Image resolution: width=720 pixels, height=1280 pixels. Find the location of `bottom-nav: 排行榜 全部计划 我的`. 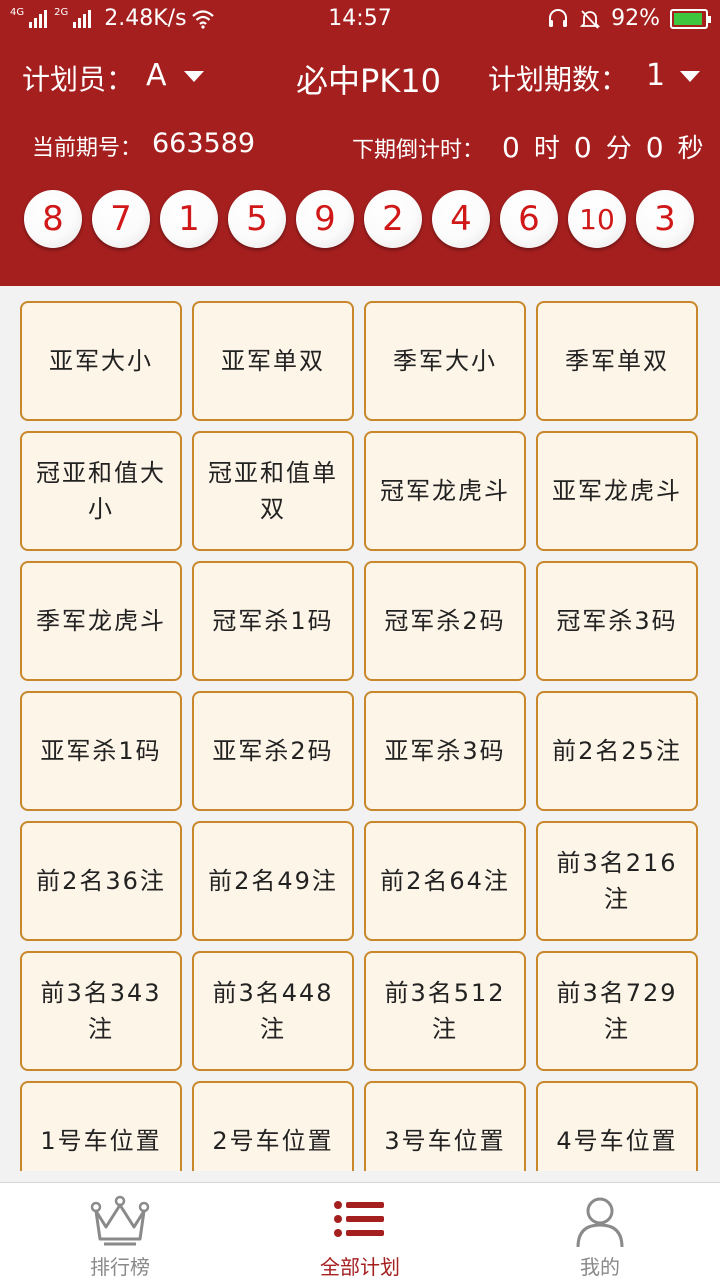

bottom-nav: 排行榜 全部计划 我的 is located at coordinates (360, 1231).